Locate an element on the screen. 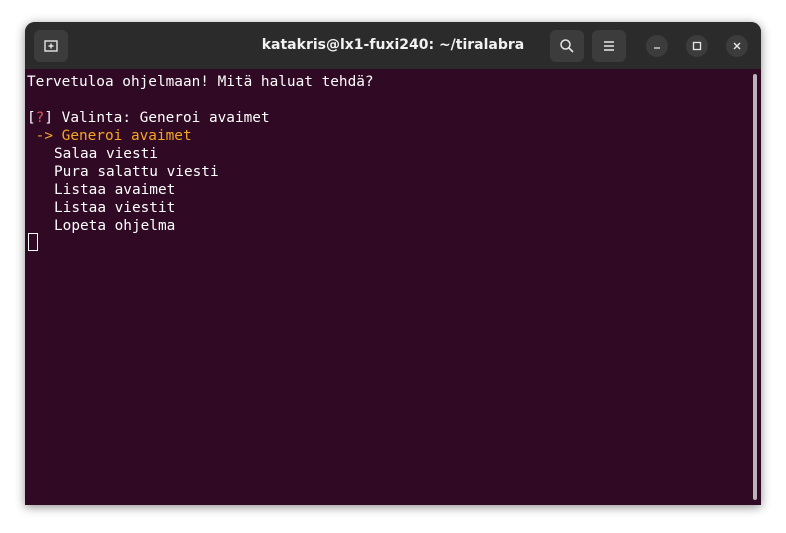 The height and width of the screenshot is (533, 786). menu-option: Listaa viestit is located at coordinates (114, 208).